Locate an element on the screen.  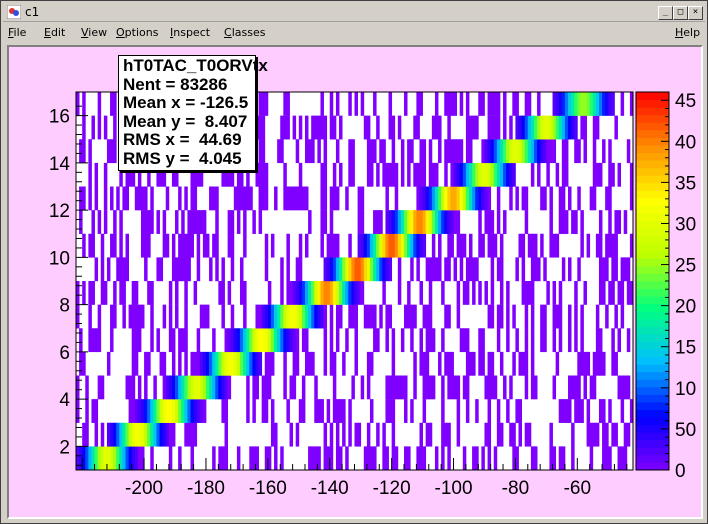
menu-file: File is located at coordinates (17, 32).